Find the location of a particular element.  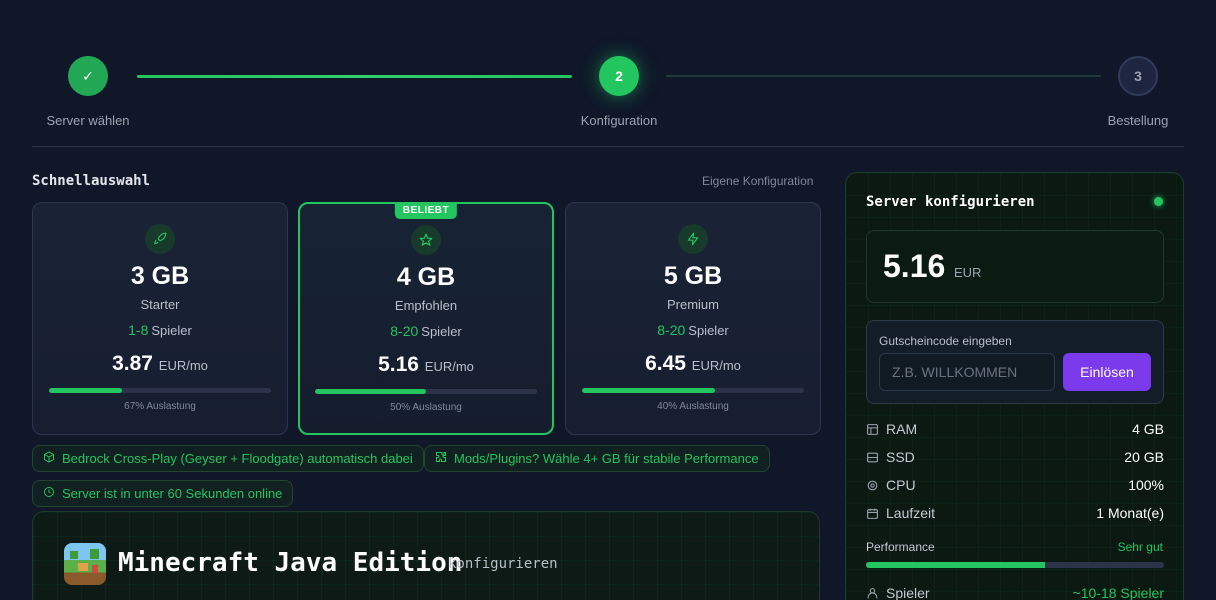

spec-cpu: CPU 100% is located at coordinates (1015, 485).